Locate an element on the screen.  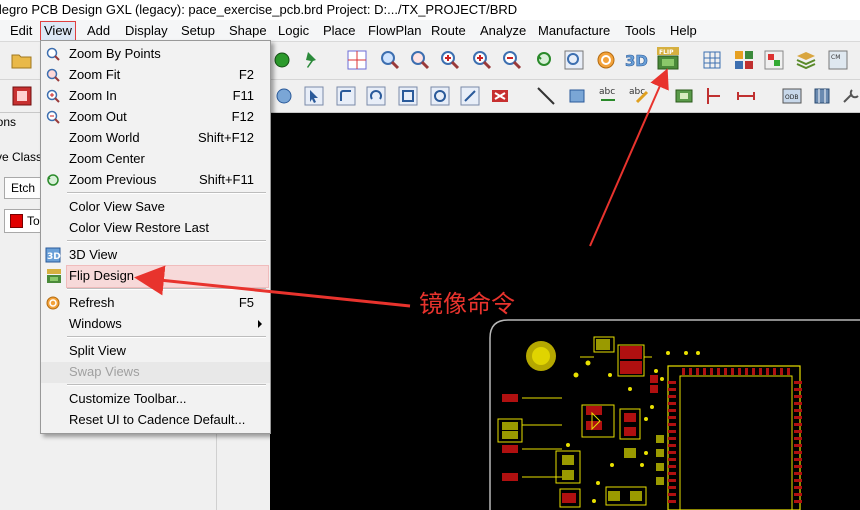
refresh-icon is located at coordinates (606, 60).